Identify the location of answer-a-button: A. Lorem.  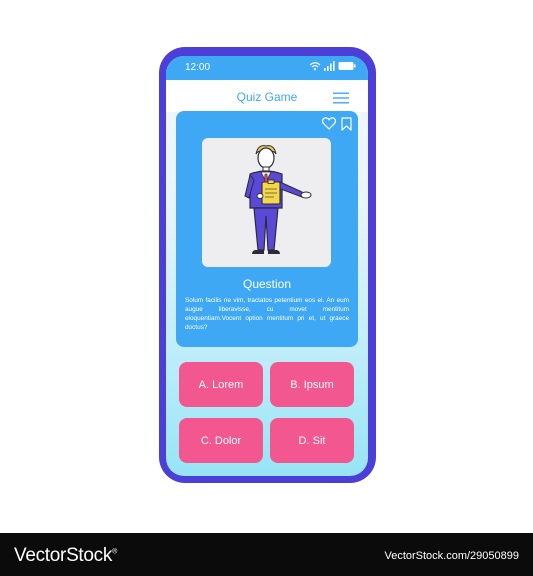
(221, 384).